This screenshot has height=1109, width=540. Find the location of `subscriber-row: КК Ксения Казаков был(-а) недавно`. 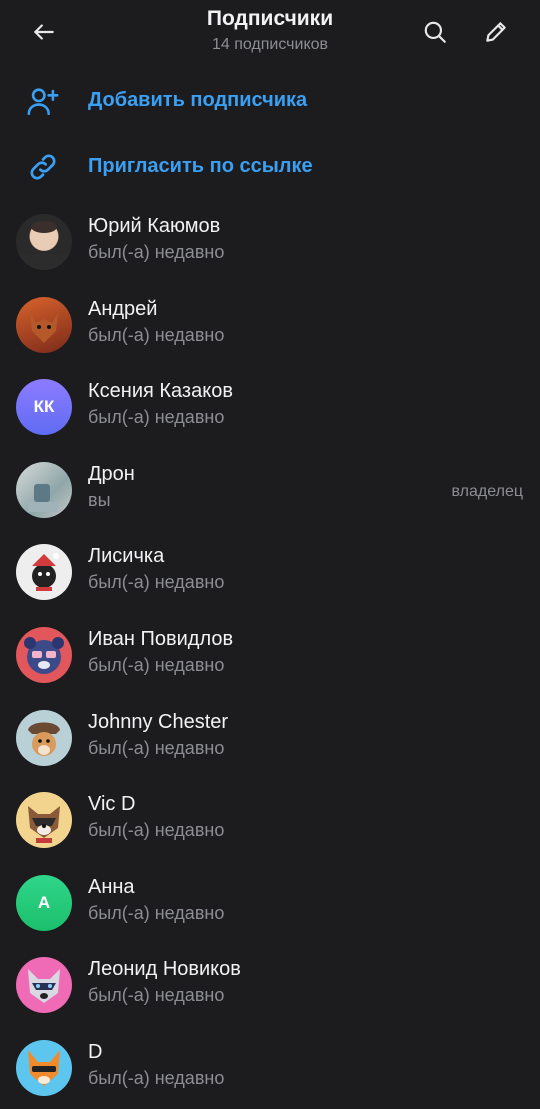

subscriber-row: КК Ксения Казаков был(-а) недавно is located at coordinates (270, 406).